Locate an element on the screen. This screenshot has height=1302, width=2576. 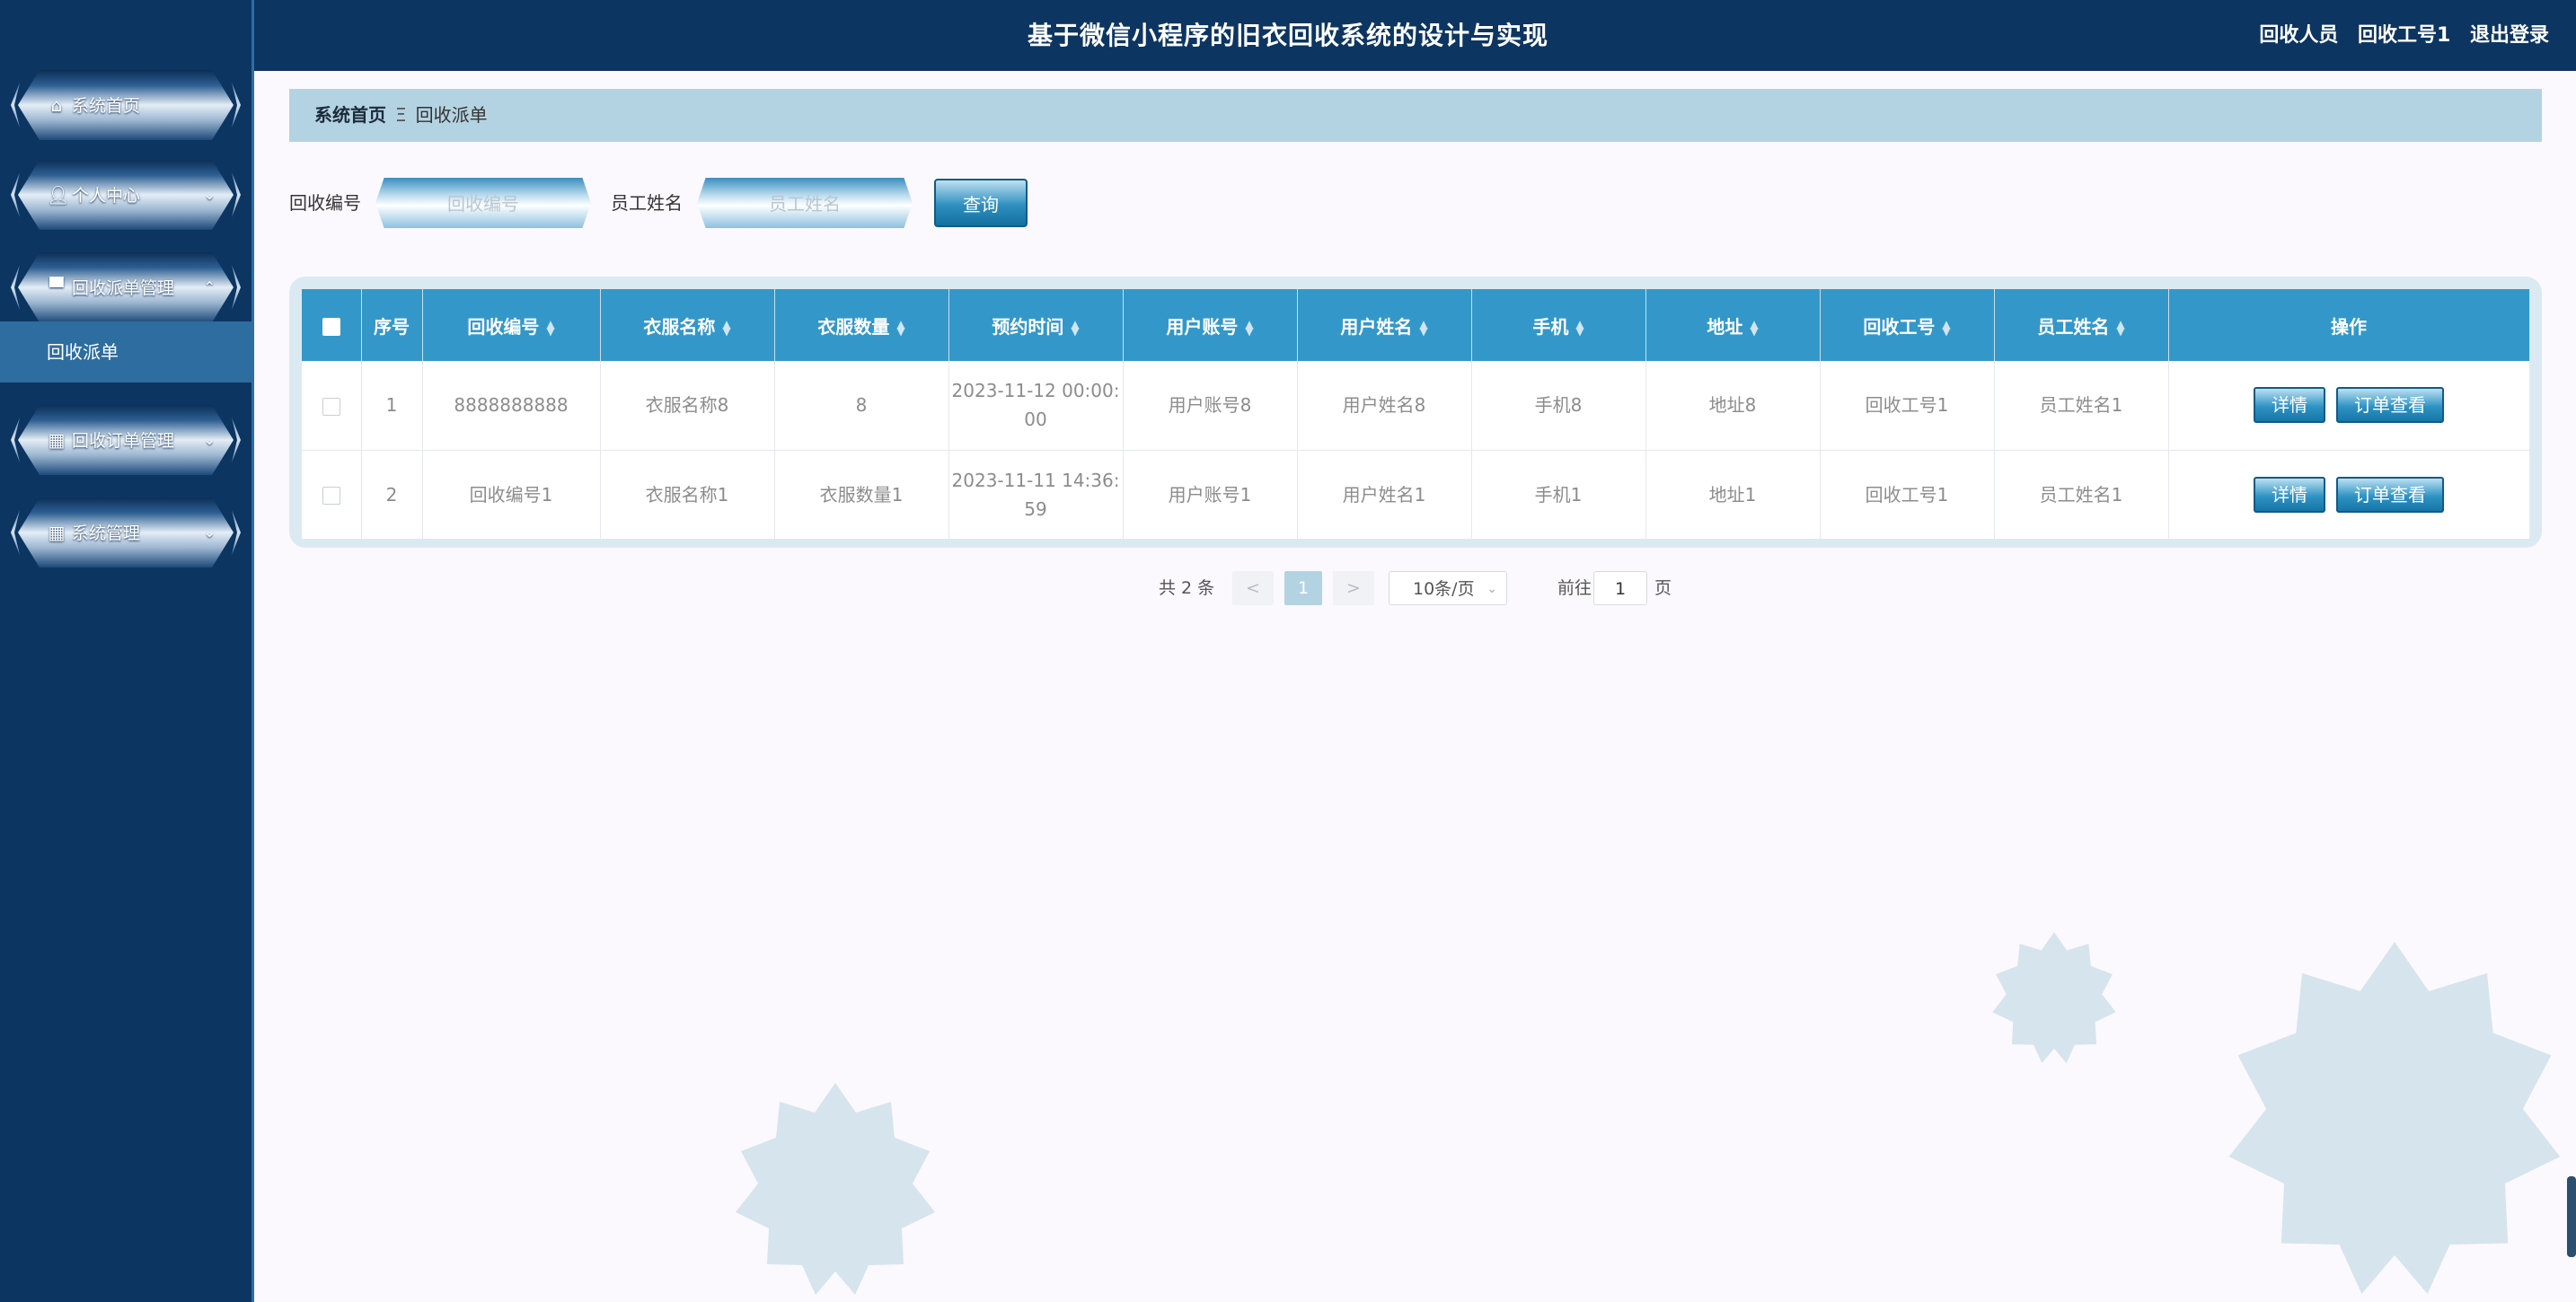
col-code: 回收编号 ▲ ▼ is located at coordinates (511, 325).